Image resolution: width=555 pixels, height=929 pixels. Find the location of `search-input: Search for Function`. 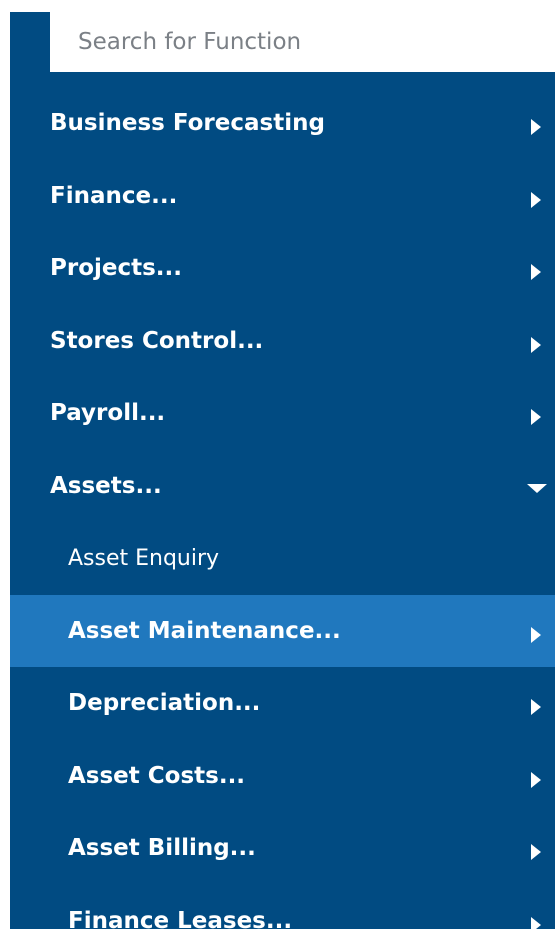

search-input: Search for Function is located at coordinates (302, 42).